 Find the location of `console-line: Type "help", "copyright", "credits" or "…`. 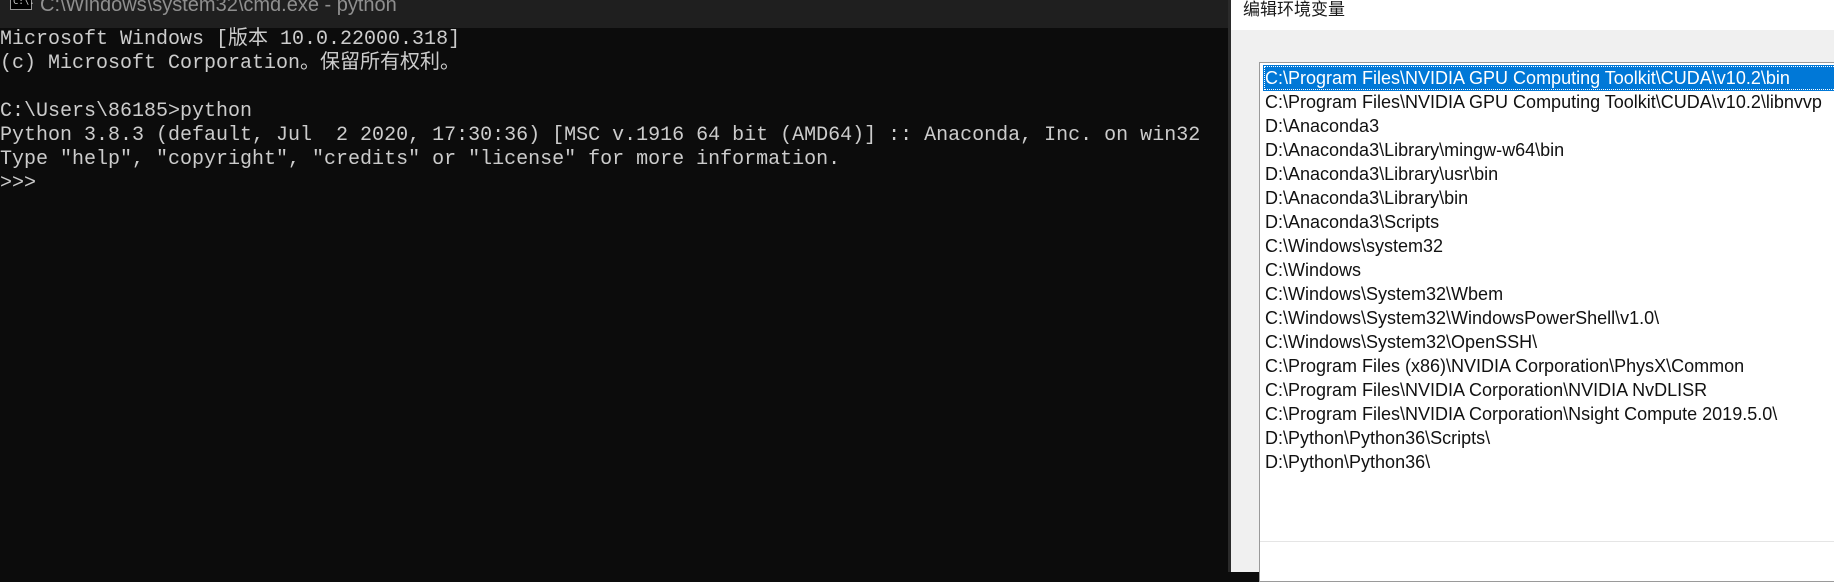

console-line: Type "help", "copyright", "credits" or "… is located at coordinates (420, 159).